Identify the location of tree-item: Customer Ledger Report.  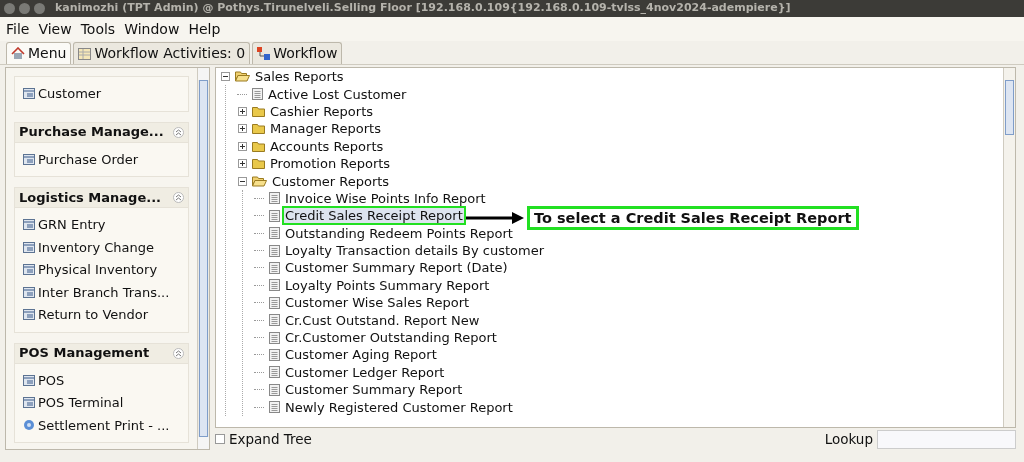
(365, 372).